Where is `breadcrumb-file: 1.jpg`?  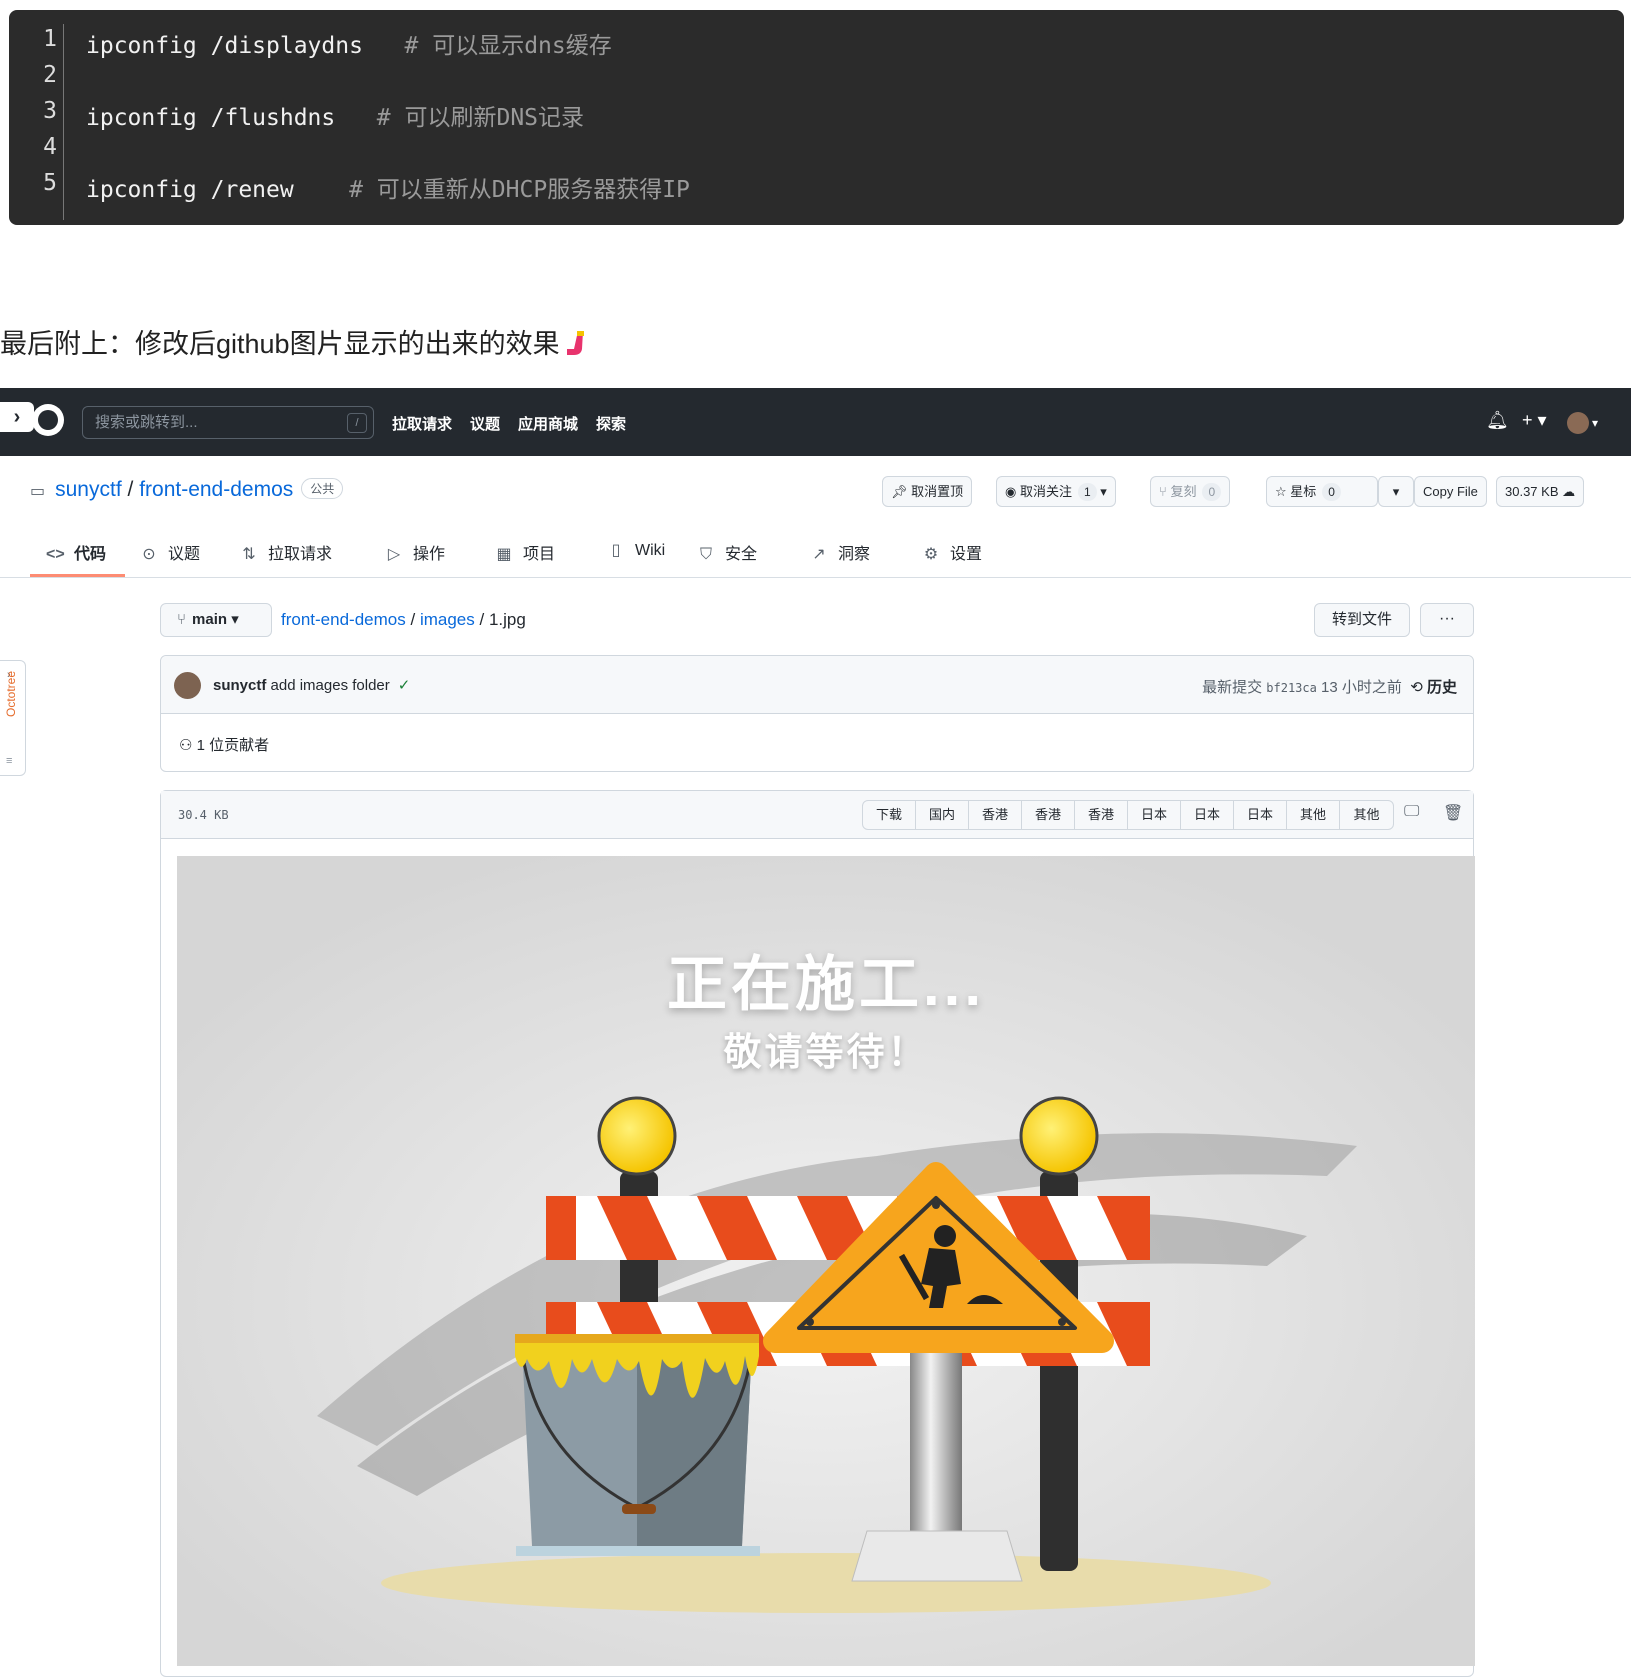 breadcrumb-file: 1.jpg is located at coordinates (507, 619).